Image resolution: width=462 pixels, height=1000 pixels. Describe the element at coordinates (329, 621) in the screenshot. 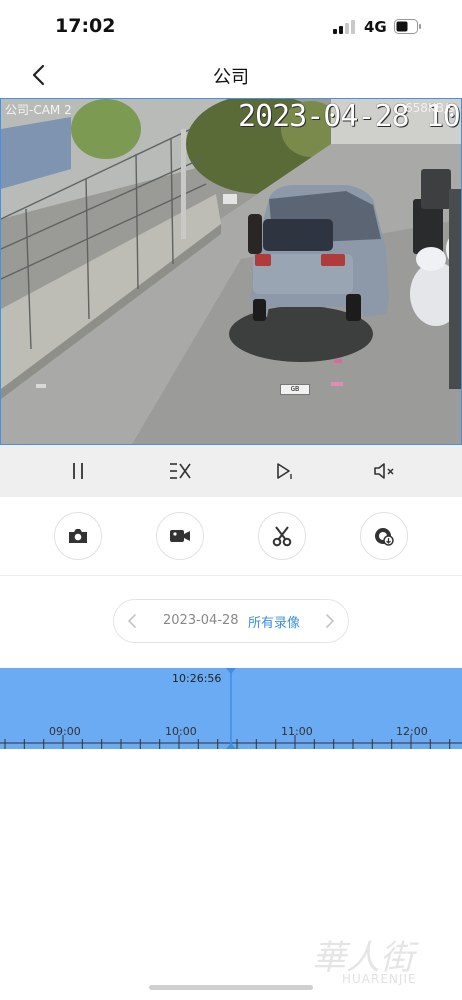

I see `next-date-button` at that location.